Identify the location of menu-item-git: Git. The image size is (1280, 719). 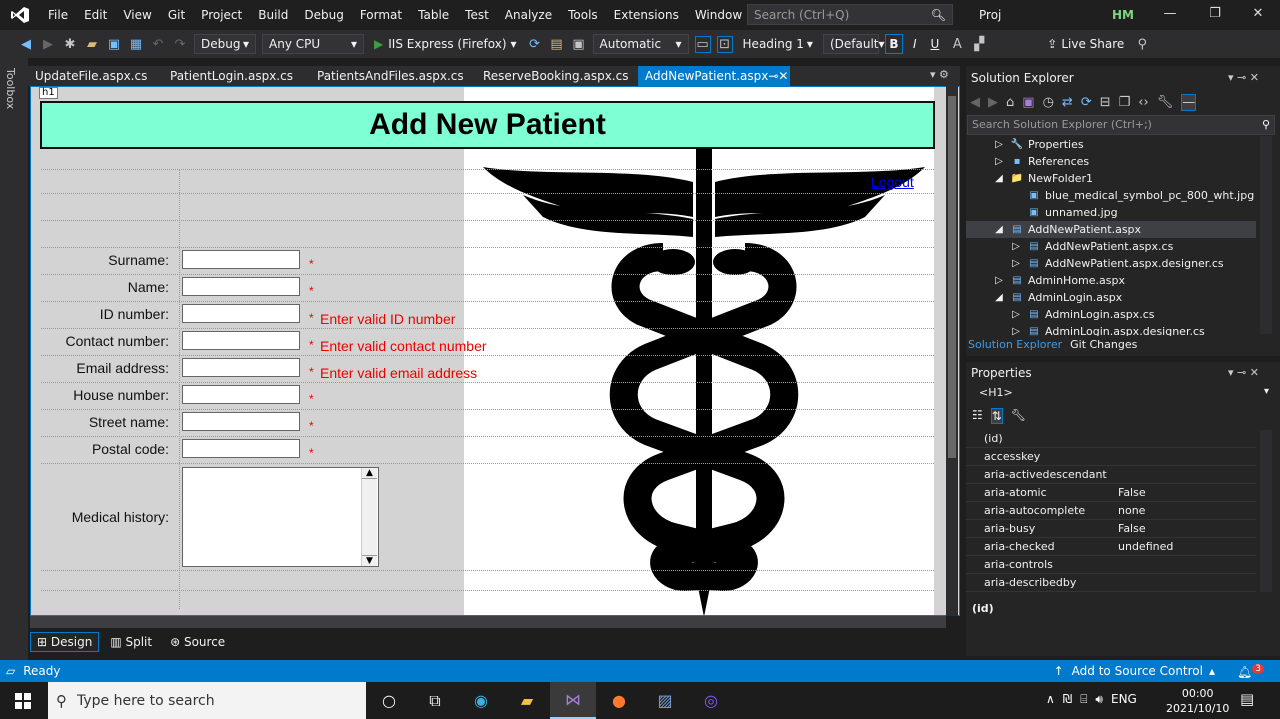
(176, 15).